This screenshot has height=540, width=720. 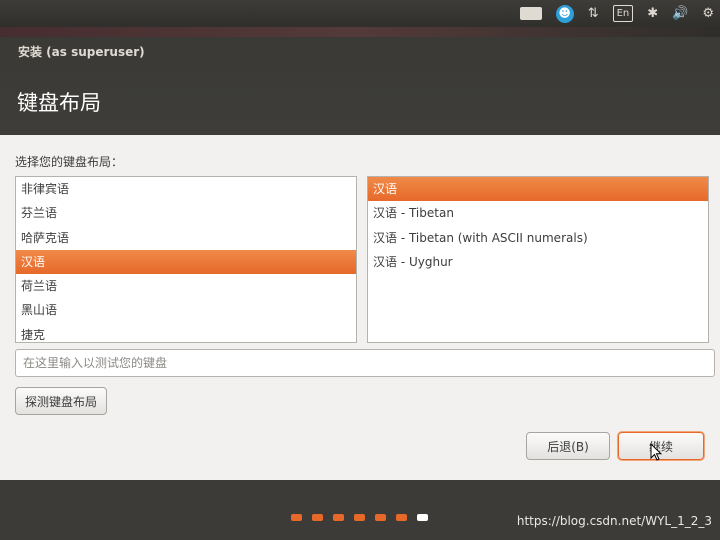 What do you see at coordinates (593, 13) in the screenshot?
I see `network-icon: ⇅` at bounding box center [593, 13].